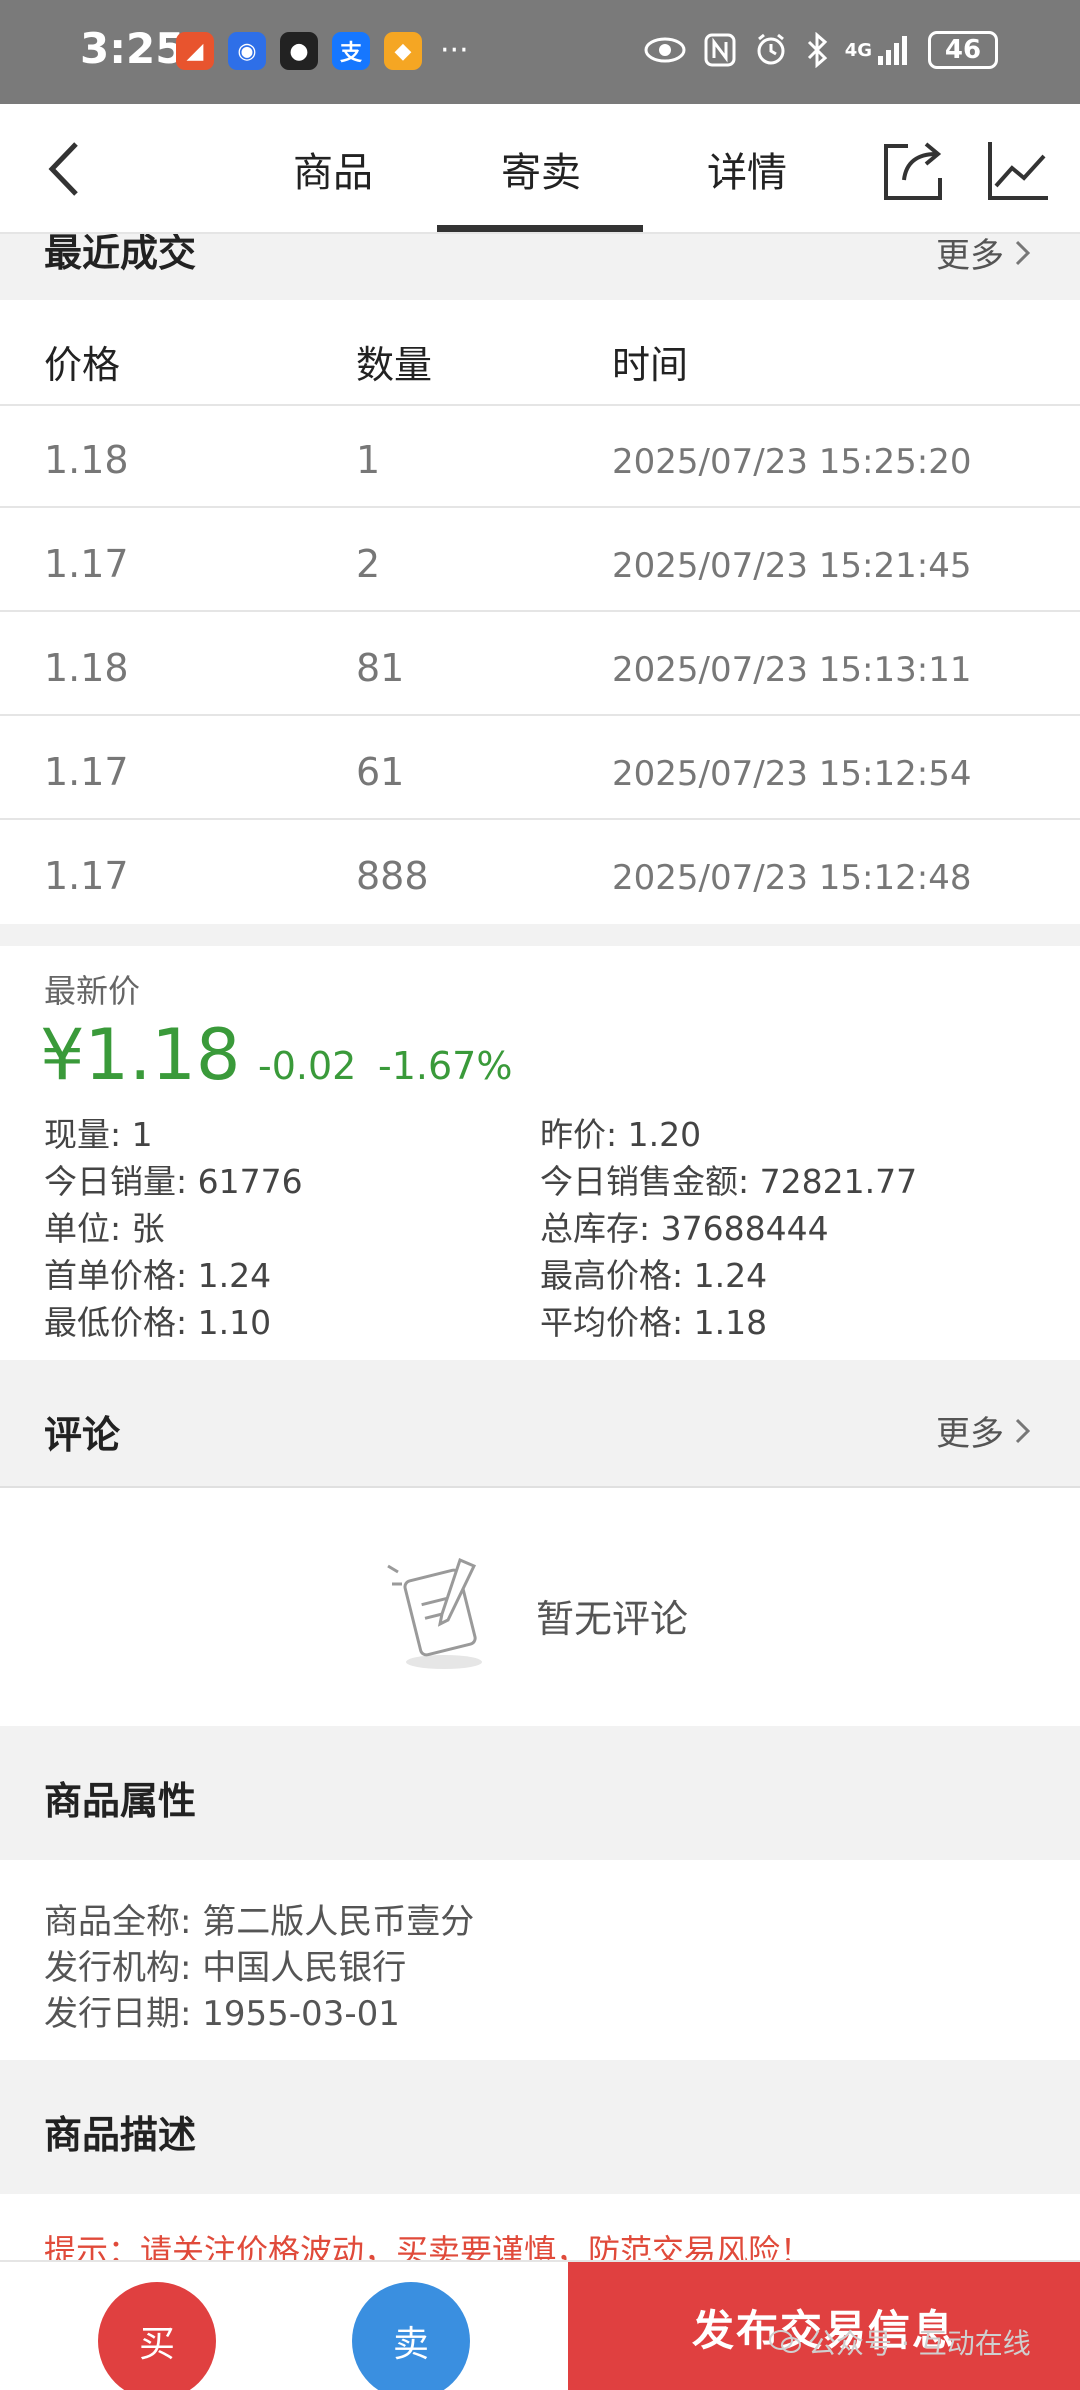  I want to click on recent-trades-header: 最近成交 更多, so click(540, 267).